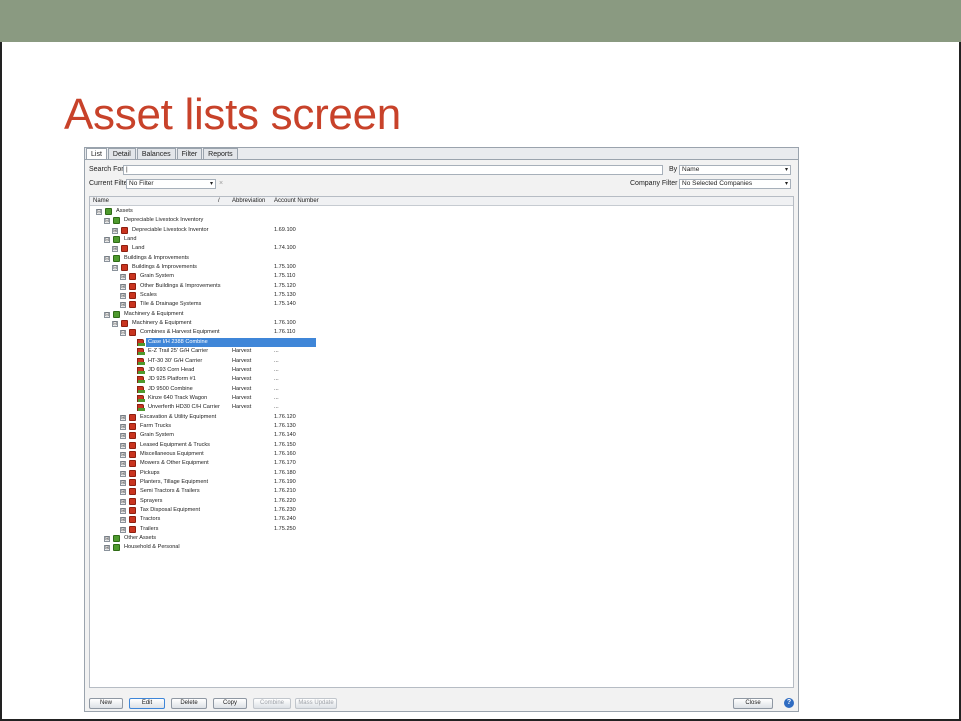 Image resolution: width=961 pixels, height=721 pixels. I want to click on tree-row: ⊞ Grain System 1.76.140, so click(441, 435).